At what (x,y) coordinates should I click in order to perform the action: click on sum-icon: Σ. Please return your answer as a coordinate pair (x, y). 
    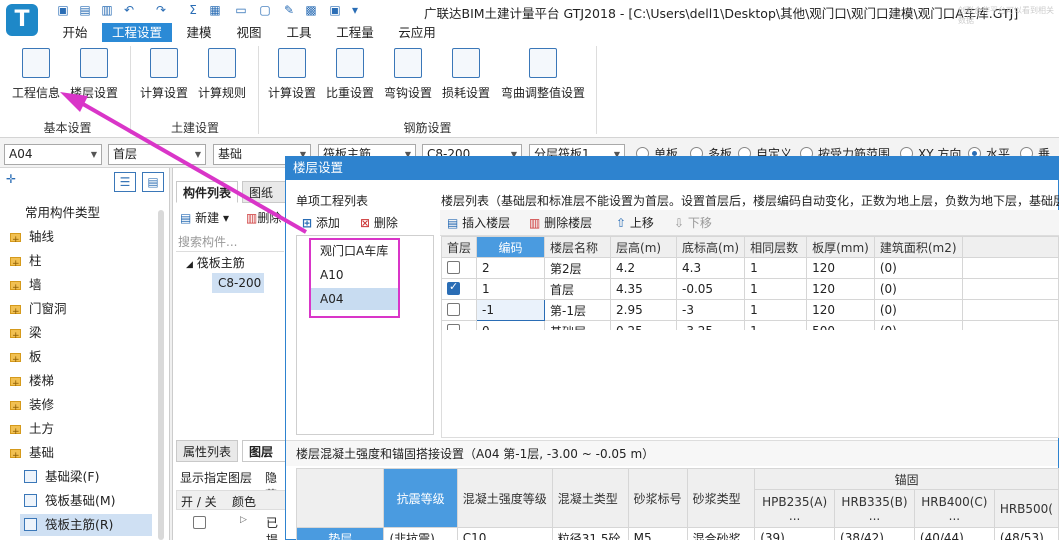
    Looking at the image, I should click on (193, 10).